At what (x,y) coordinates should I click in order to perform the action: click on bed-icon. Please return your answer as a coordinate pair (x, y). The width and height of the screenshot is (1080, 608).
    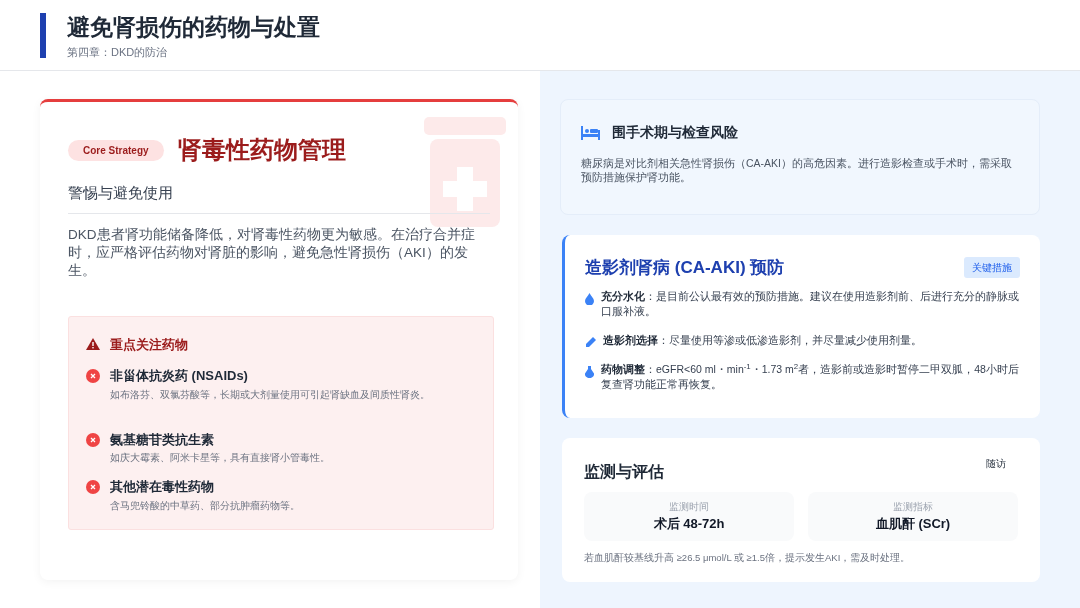
    Looking at the image, I should click on (590, 132).